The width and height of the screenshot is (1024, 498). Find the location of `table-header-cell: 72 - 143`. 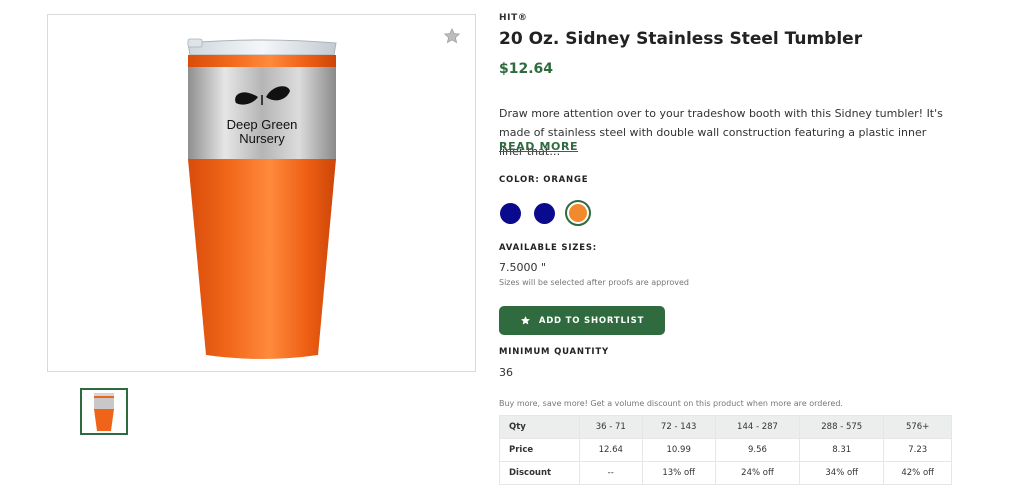

table-header-cell: 72 - 143 is located at coordinates (678, 427).